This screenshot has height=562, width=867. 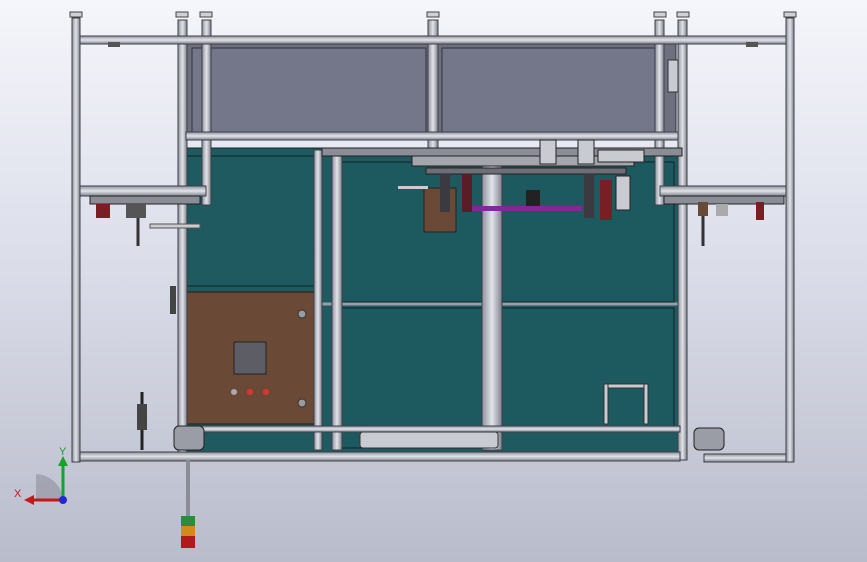 What do you see at coordinates (433, 14) in the screenshot?
I see `top-leveling-feet` at bounding box center [433, 14].